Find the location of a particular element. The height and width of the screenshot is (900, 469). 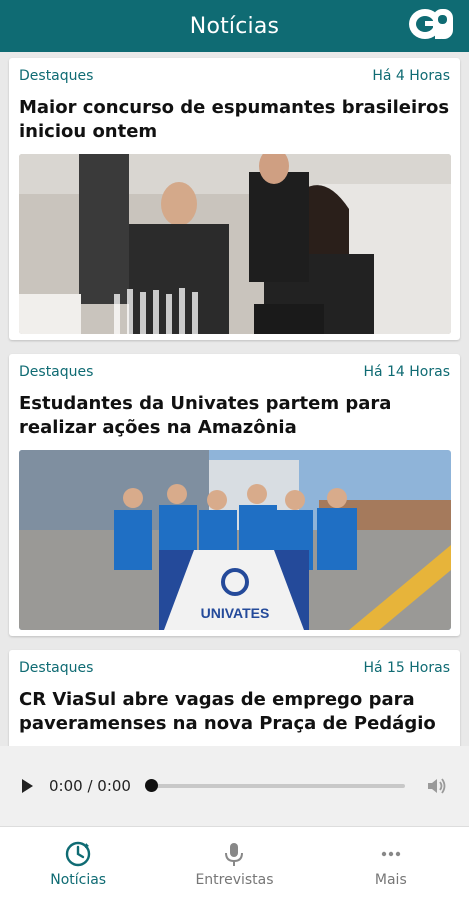

bottom-navigation: Notícias Entrevistas Mais is located at coordinates (234, 863).